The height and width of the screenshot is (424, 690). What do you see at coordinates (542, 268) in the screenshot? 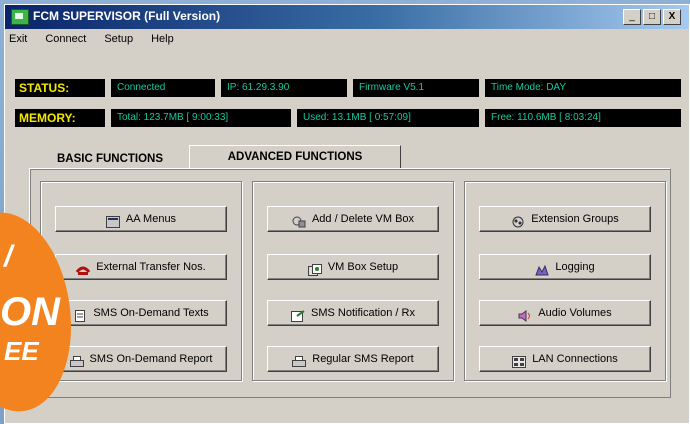
I see `logging-icon` at bounding box center [542, 268].